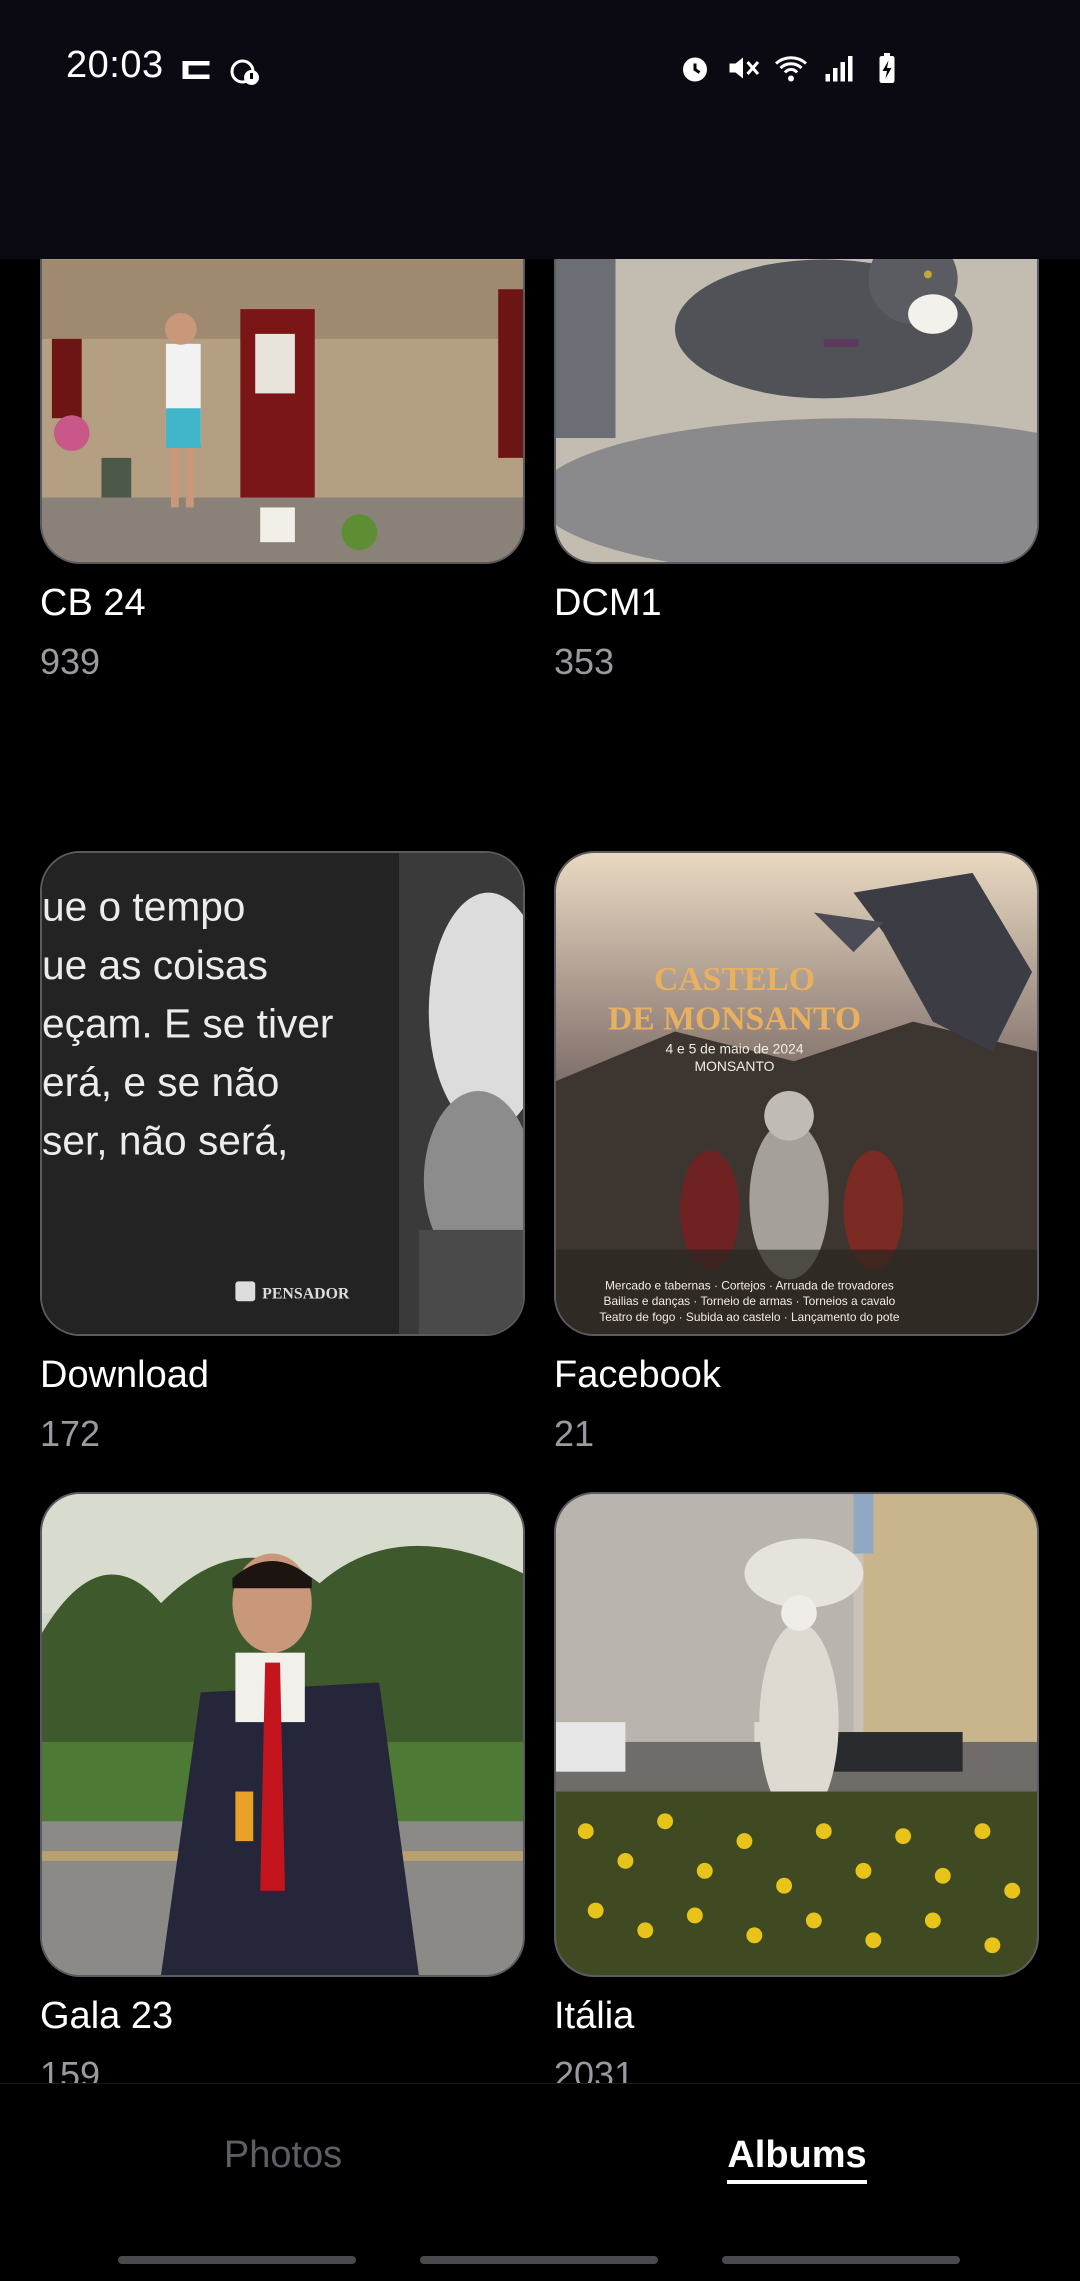  I want to click on gesture-handle-right, so click(841, 2260).